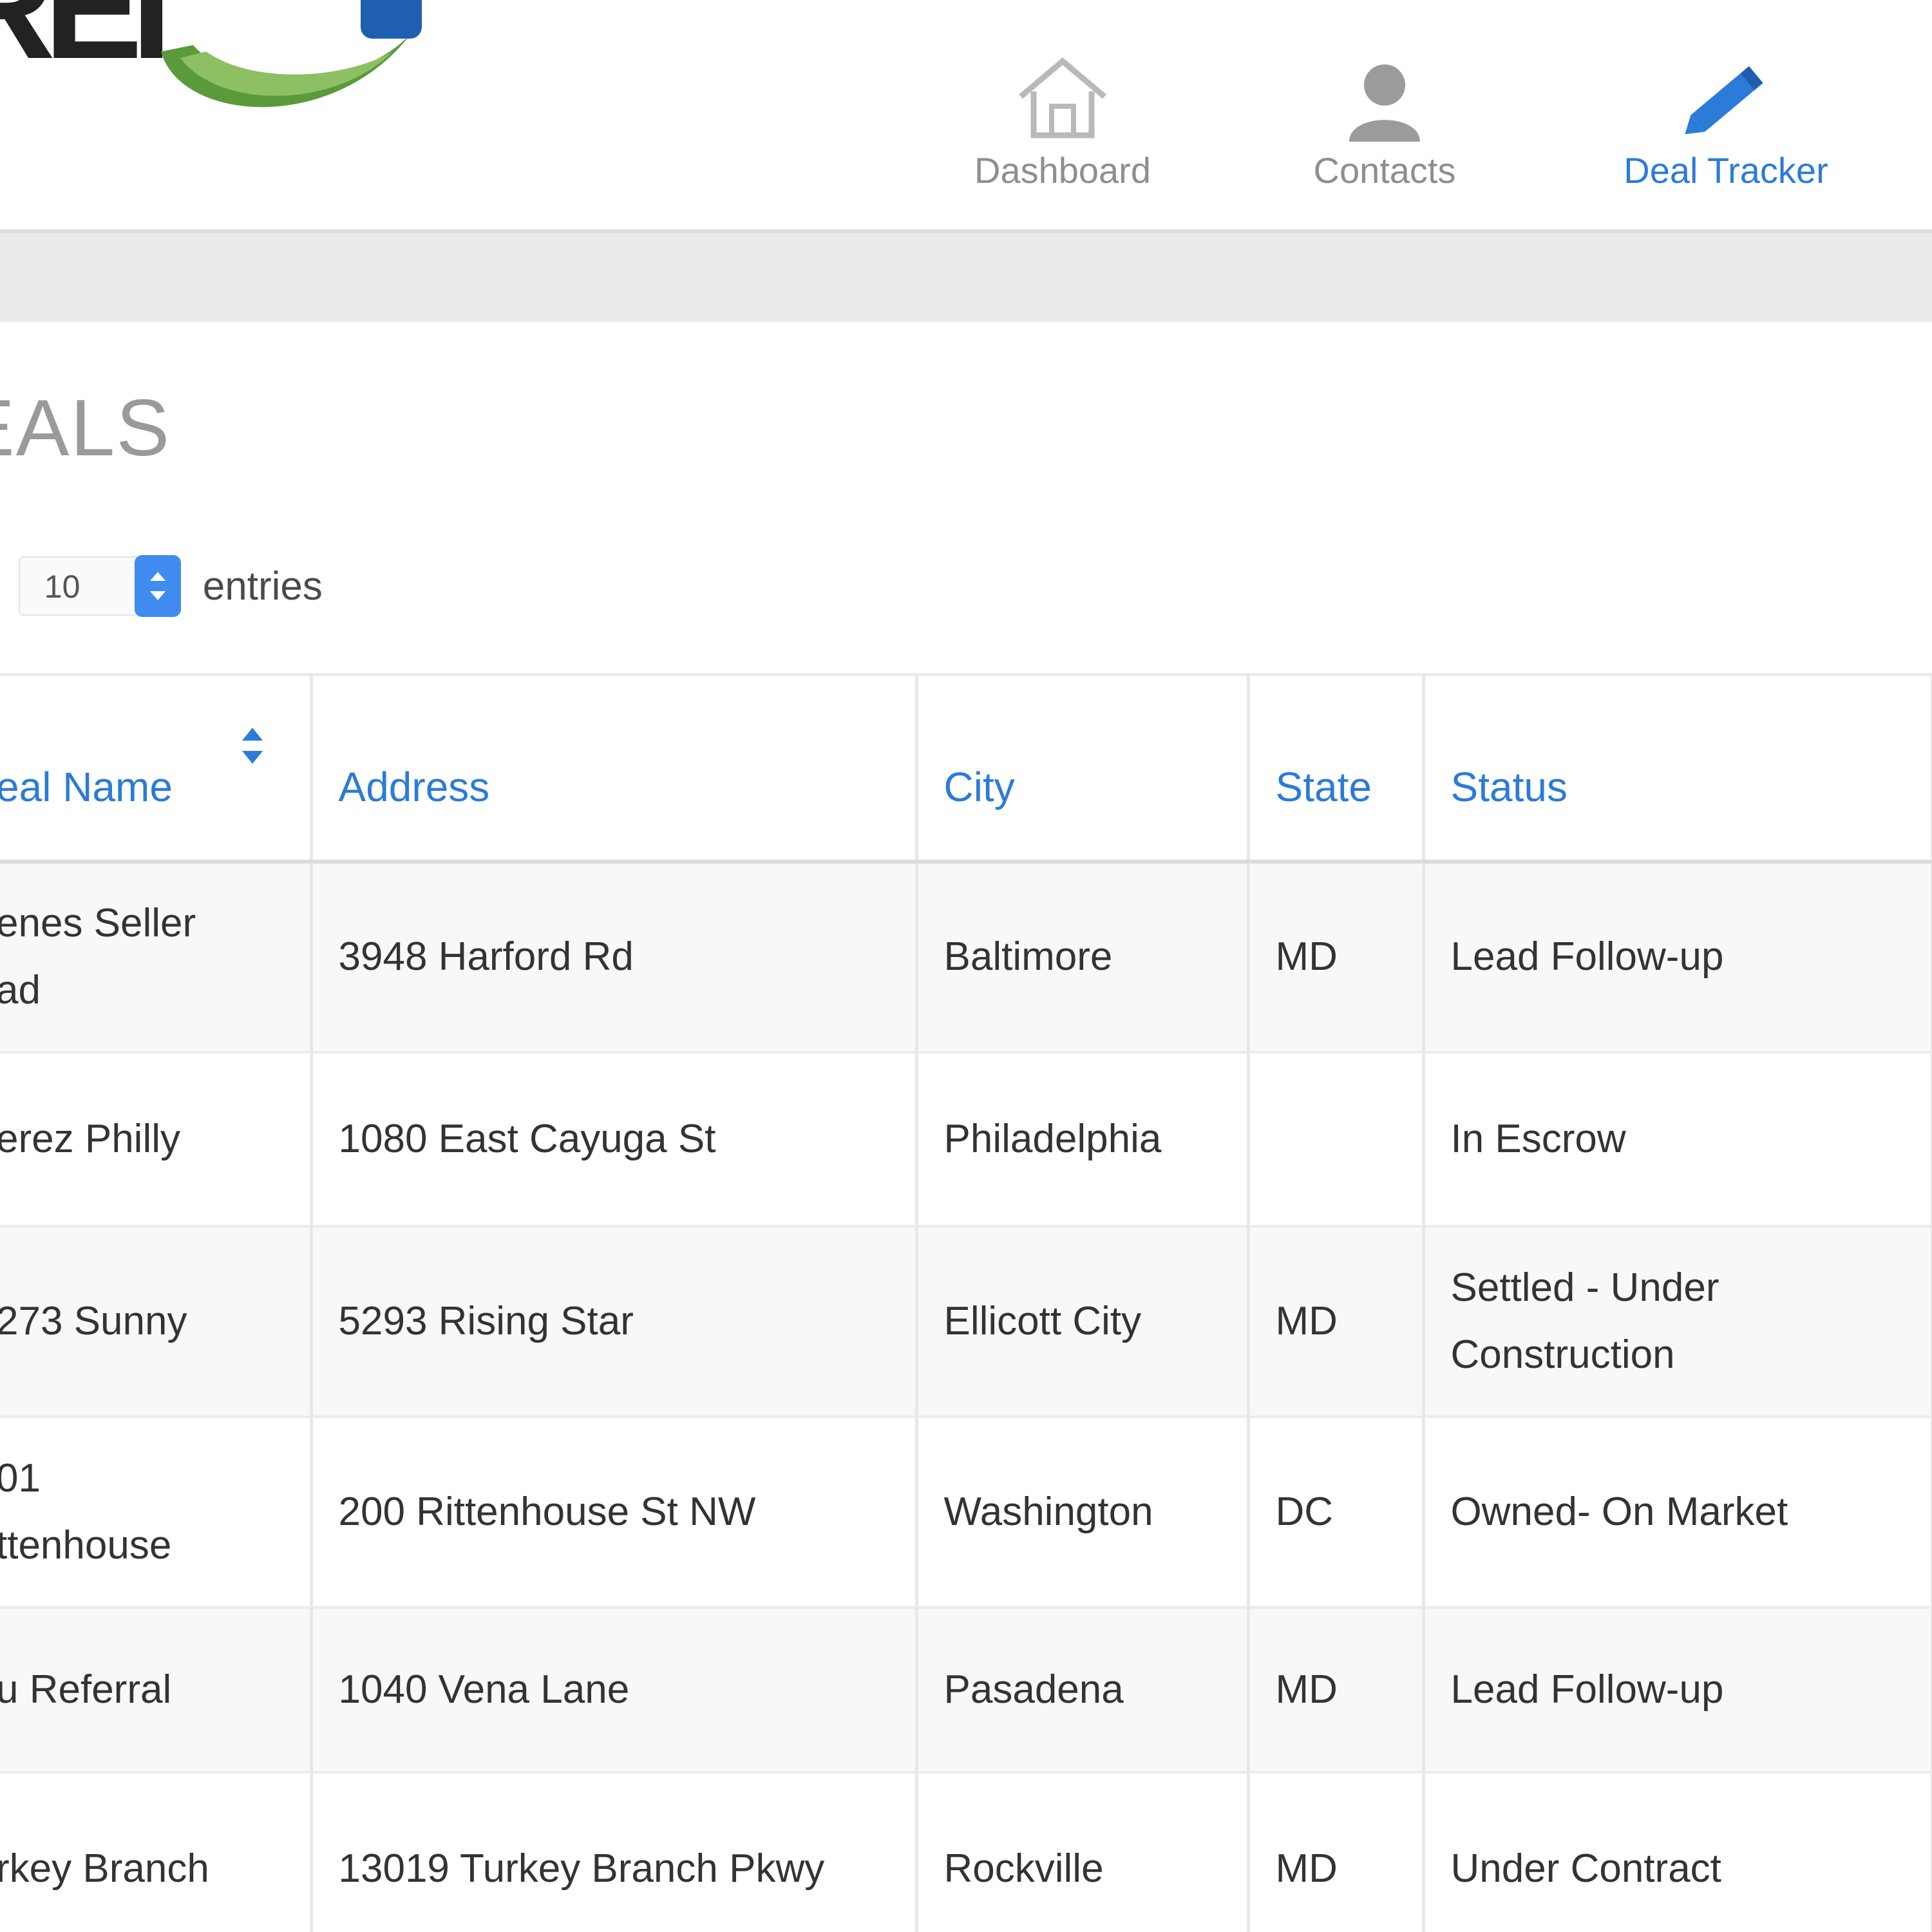 The width and height of the screenshot is (1932, 1932). What do you see at coordinates (100, 586) in the screenshot?
I see `entries-per-page-select: 10` at bounding box center [100, 586].